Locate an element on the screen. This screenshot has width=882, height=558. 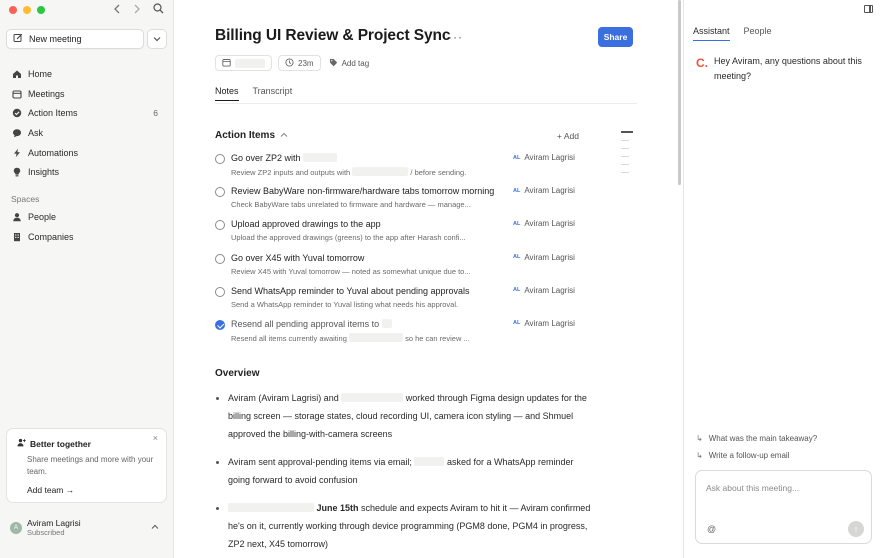
meeting-meta: 23m Add tag is located at coordinates (295, 63).